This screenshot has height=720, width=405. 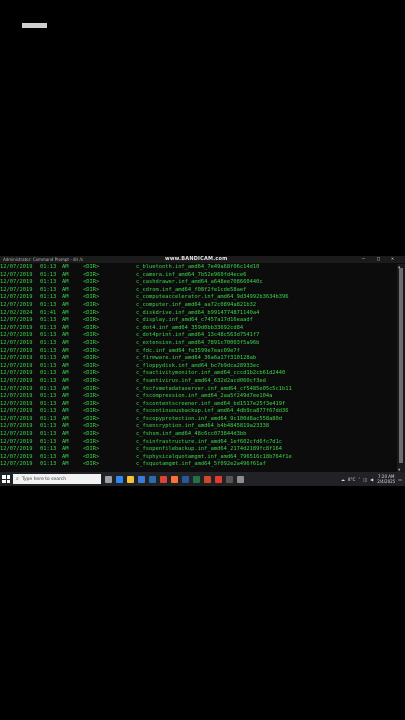 What do you see at coordinates (191, 434) in the screenshot?
I see `entry-name: c_fshsm.inf_amd64_48c6cc073844d3bb` at bounding box center [191, 434].